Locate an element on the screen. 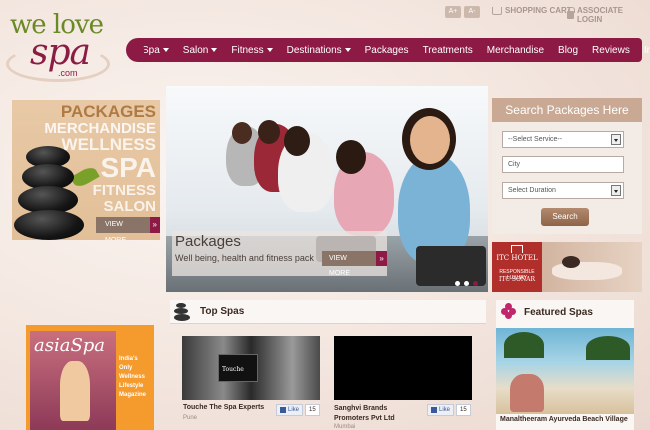  nav-item-treatments: Treatments is located at coordinates (448, 50).